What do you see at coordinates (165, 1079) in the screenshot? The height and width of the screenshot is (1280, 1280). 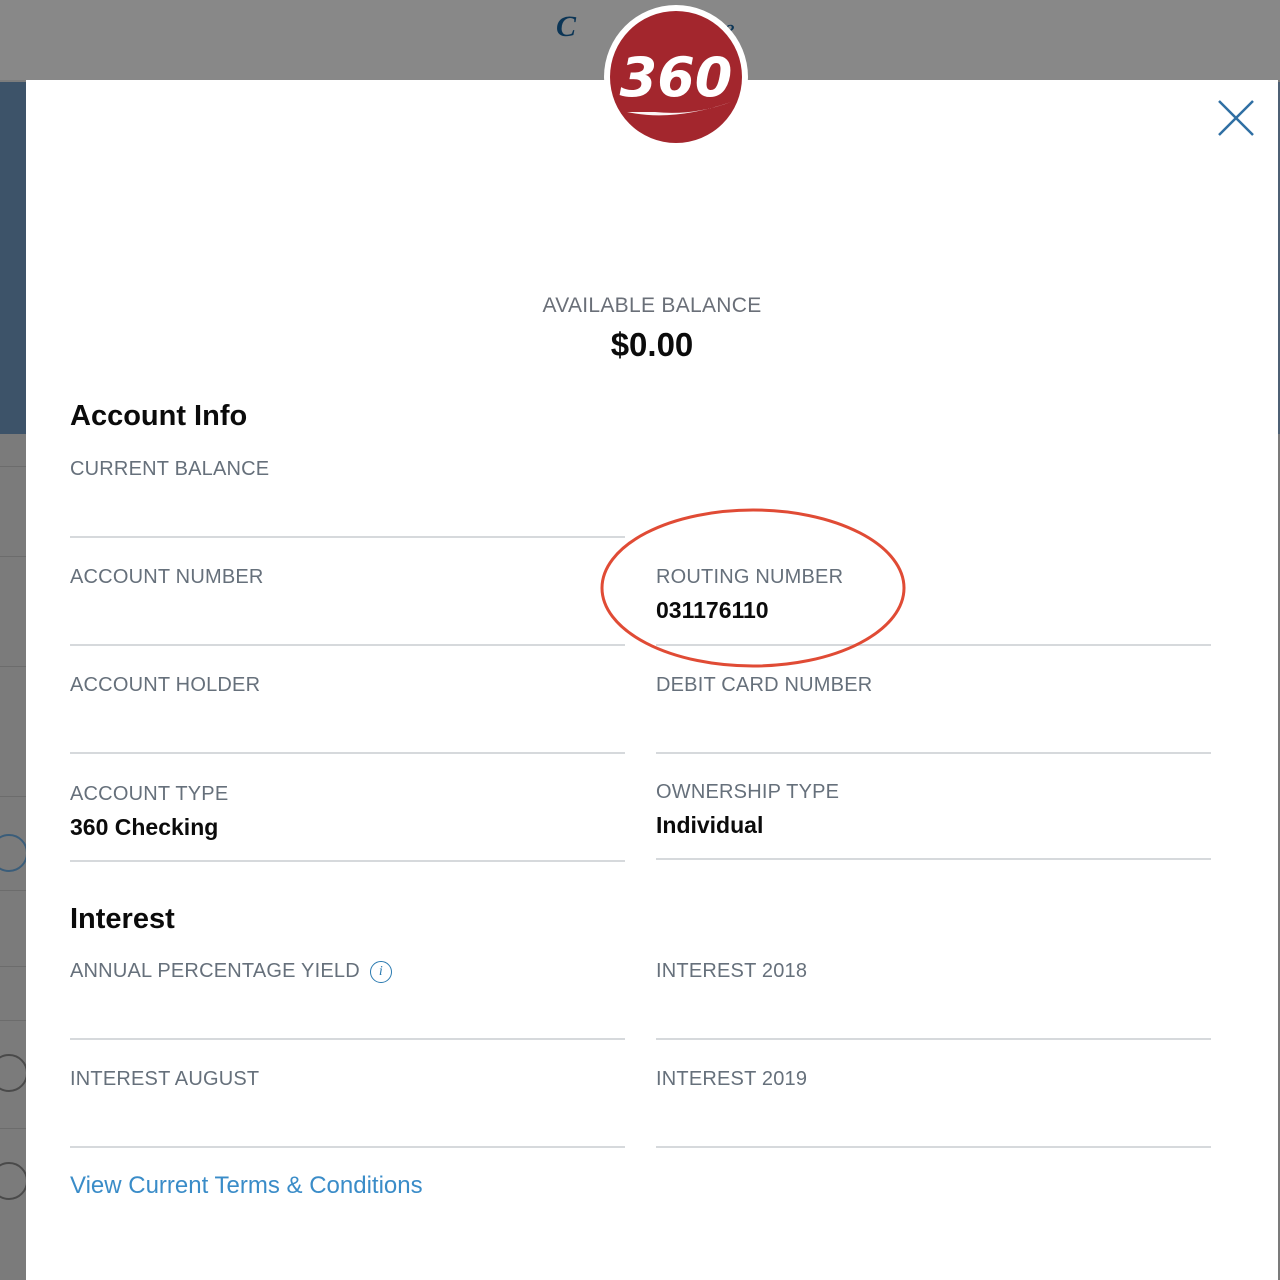 I see `interest-august-label: INTEREST AUGUST` at bounding box center [165, 1079].